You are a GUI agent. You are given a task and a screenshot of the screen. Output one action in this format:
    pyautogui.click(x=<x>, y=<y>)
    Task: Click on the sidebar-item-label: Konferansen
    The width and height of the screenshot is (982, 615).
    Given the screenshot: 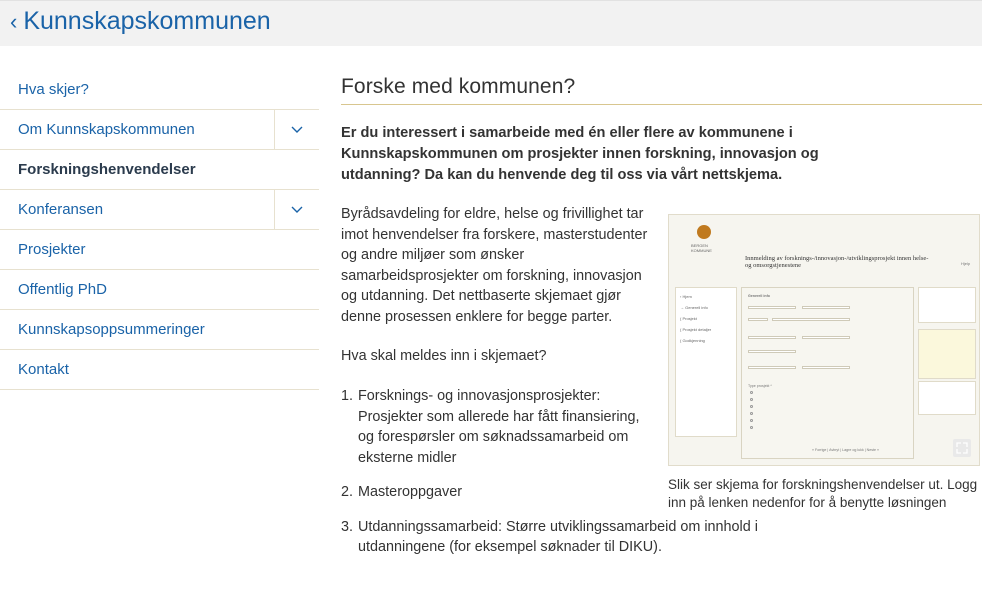 What is the action you would take?
    pyautogui.click(x=51, y=209)
    